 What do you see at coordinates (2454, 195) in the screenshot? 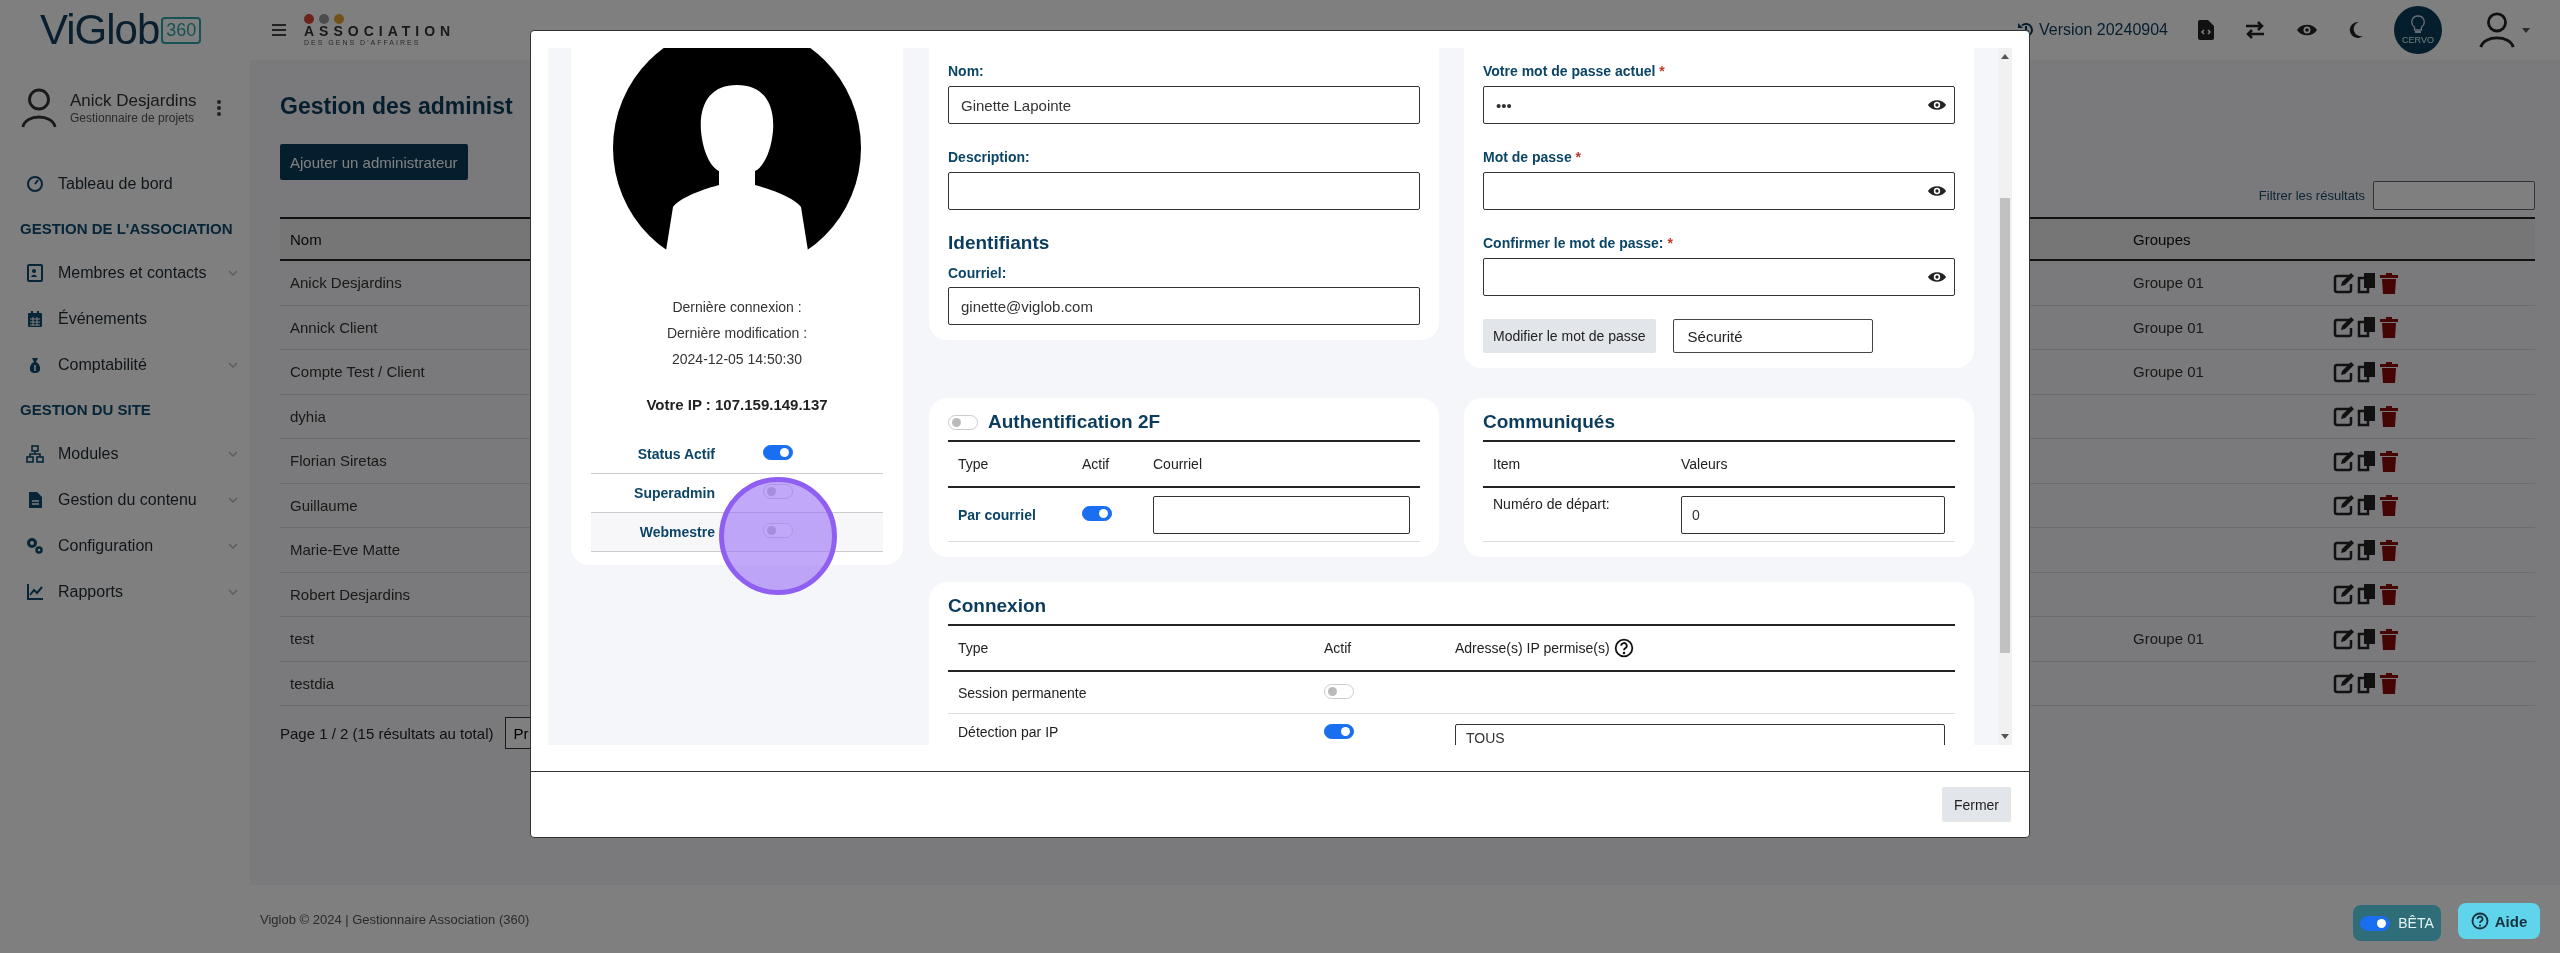
I see `filter-field` at bounding box center [2454, 195].